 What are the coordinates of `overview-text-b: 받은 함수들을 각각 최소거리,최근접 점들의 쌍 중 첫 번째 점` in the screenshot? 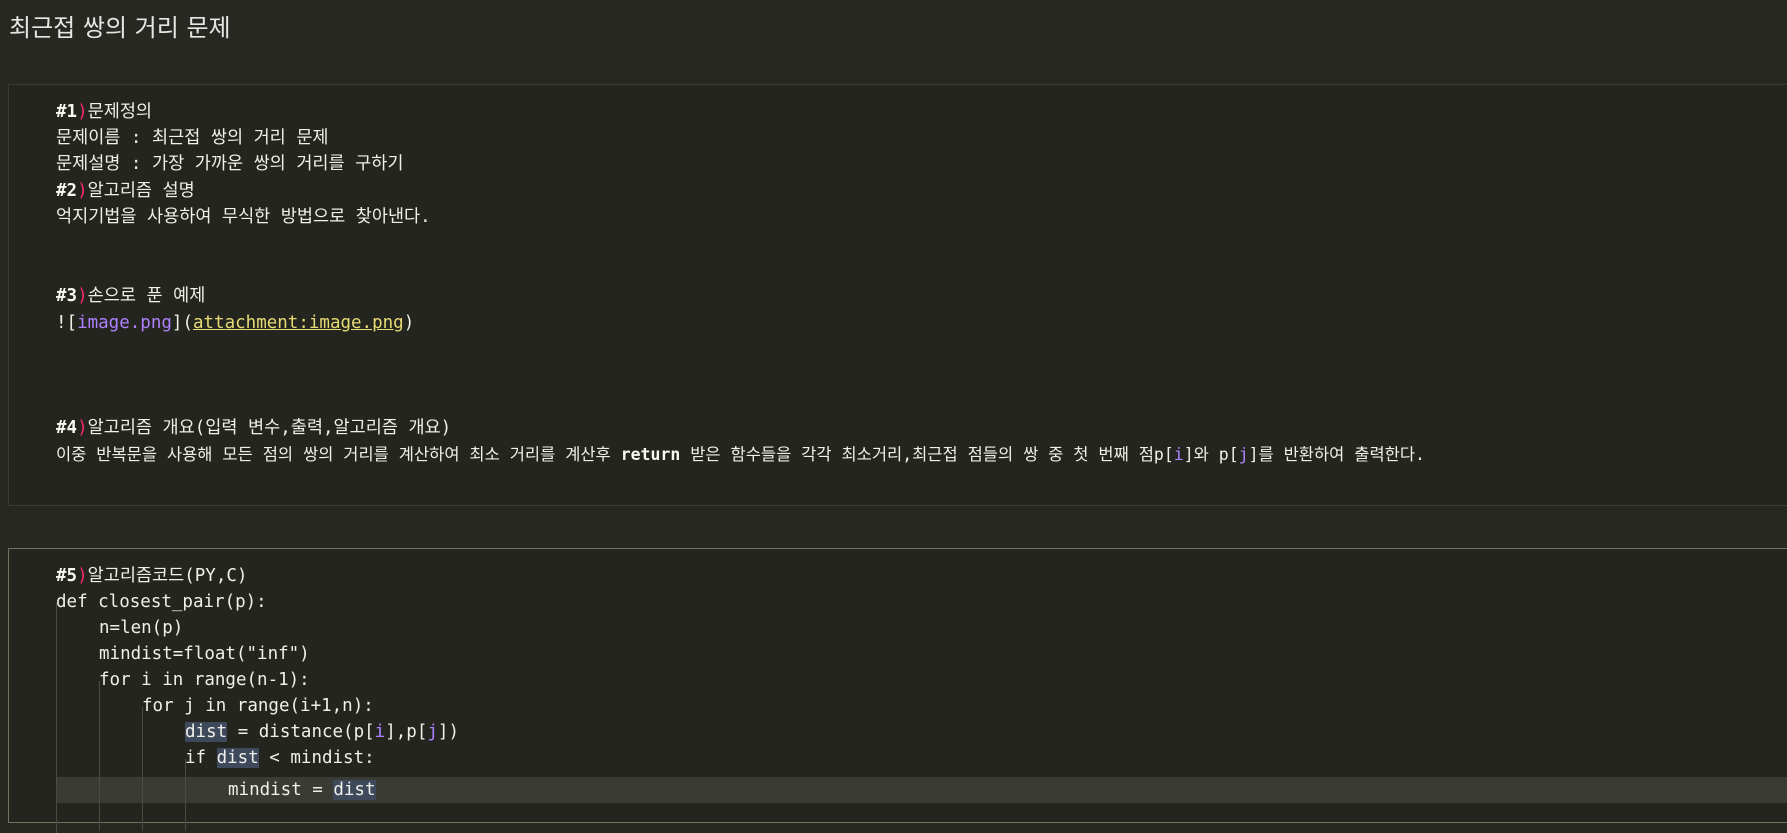 It's located at (917, 454).